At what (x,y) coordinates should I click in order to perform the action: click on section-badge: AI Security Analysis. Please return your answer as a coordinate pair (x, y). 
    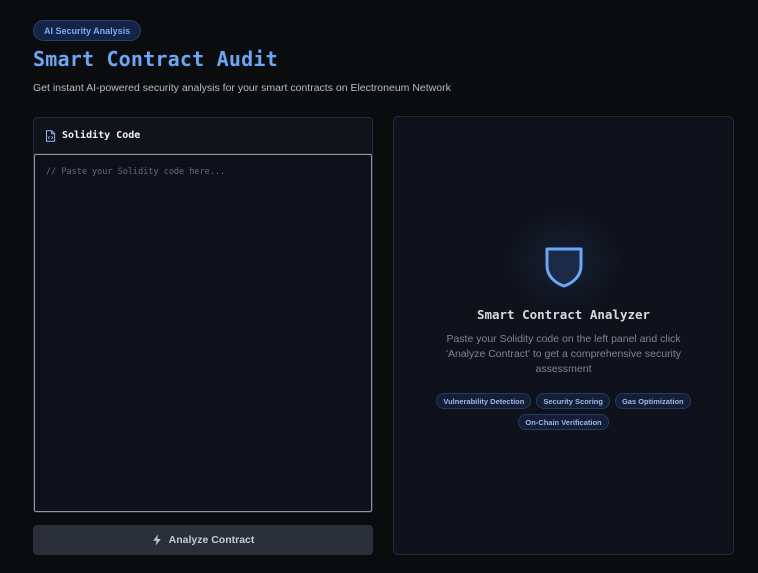
    Looking at the image, I should click on (87, 30).